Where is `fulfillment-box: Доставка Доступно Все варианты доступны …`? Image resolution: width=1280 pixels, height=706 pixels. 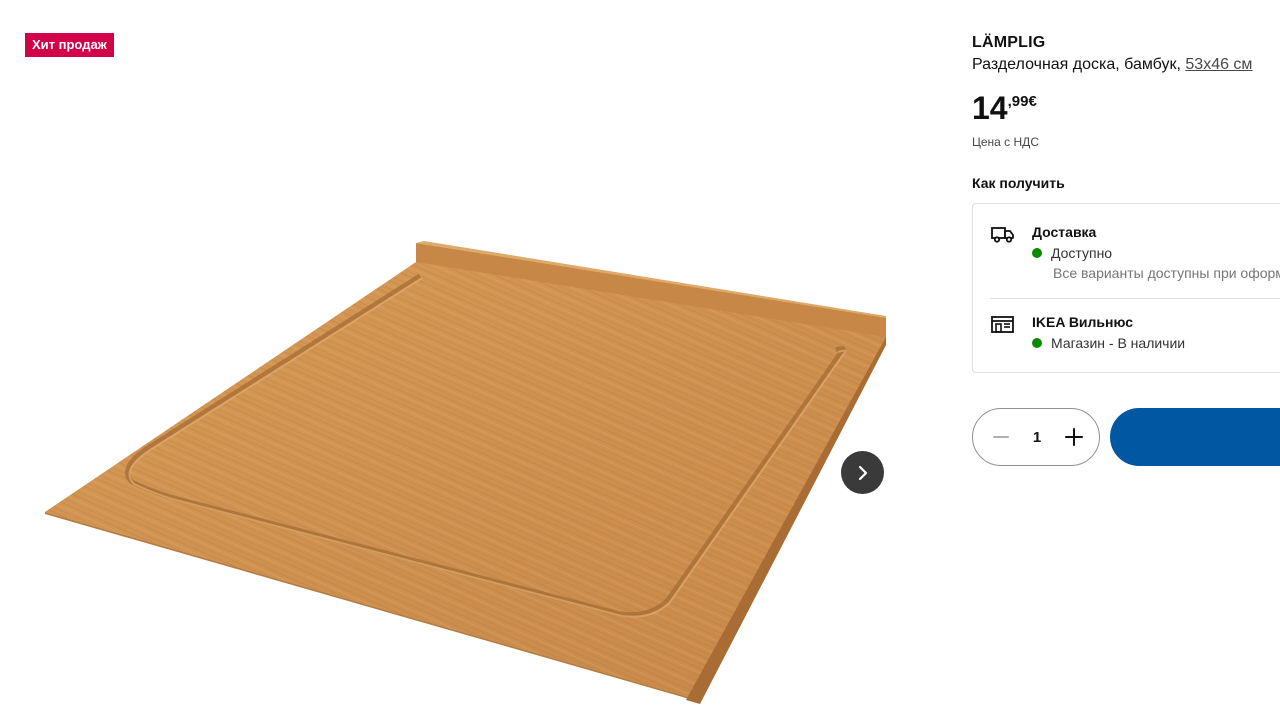 fulfillment-box: Доставка Доступно Все варианты доступны … is located at coordinates (1126, 288).